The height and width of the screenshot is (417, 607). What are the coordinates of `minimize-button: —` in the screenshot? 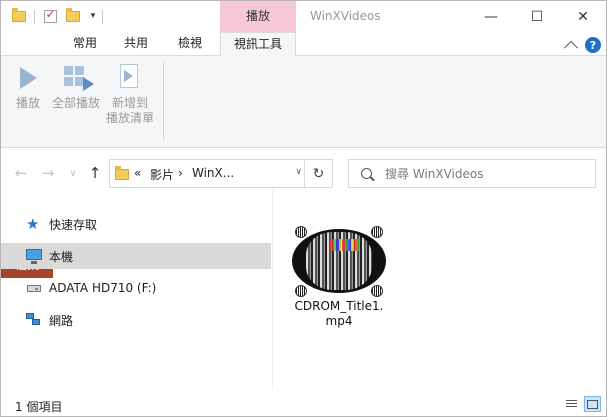 It's located at (491, 16).